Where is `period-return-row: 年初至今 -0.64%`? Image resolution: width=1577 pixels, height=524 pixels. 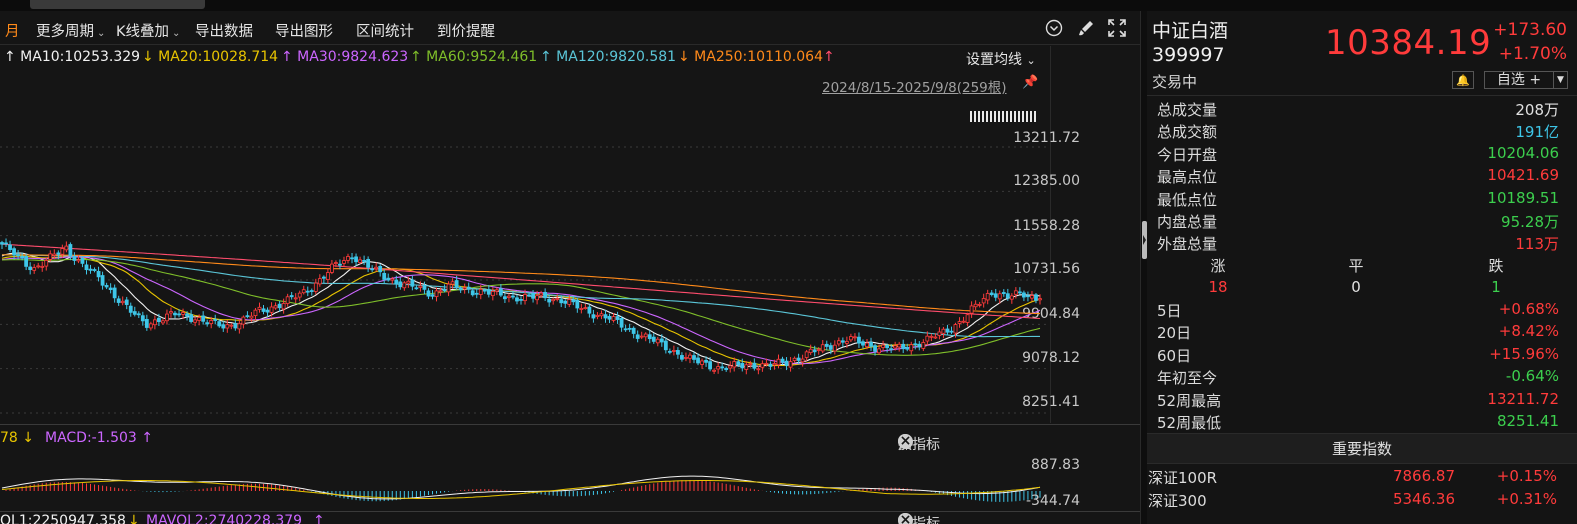 period-return-row: 年初至今 -0.64% is located at coordinates (1358, 378).